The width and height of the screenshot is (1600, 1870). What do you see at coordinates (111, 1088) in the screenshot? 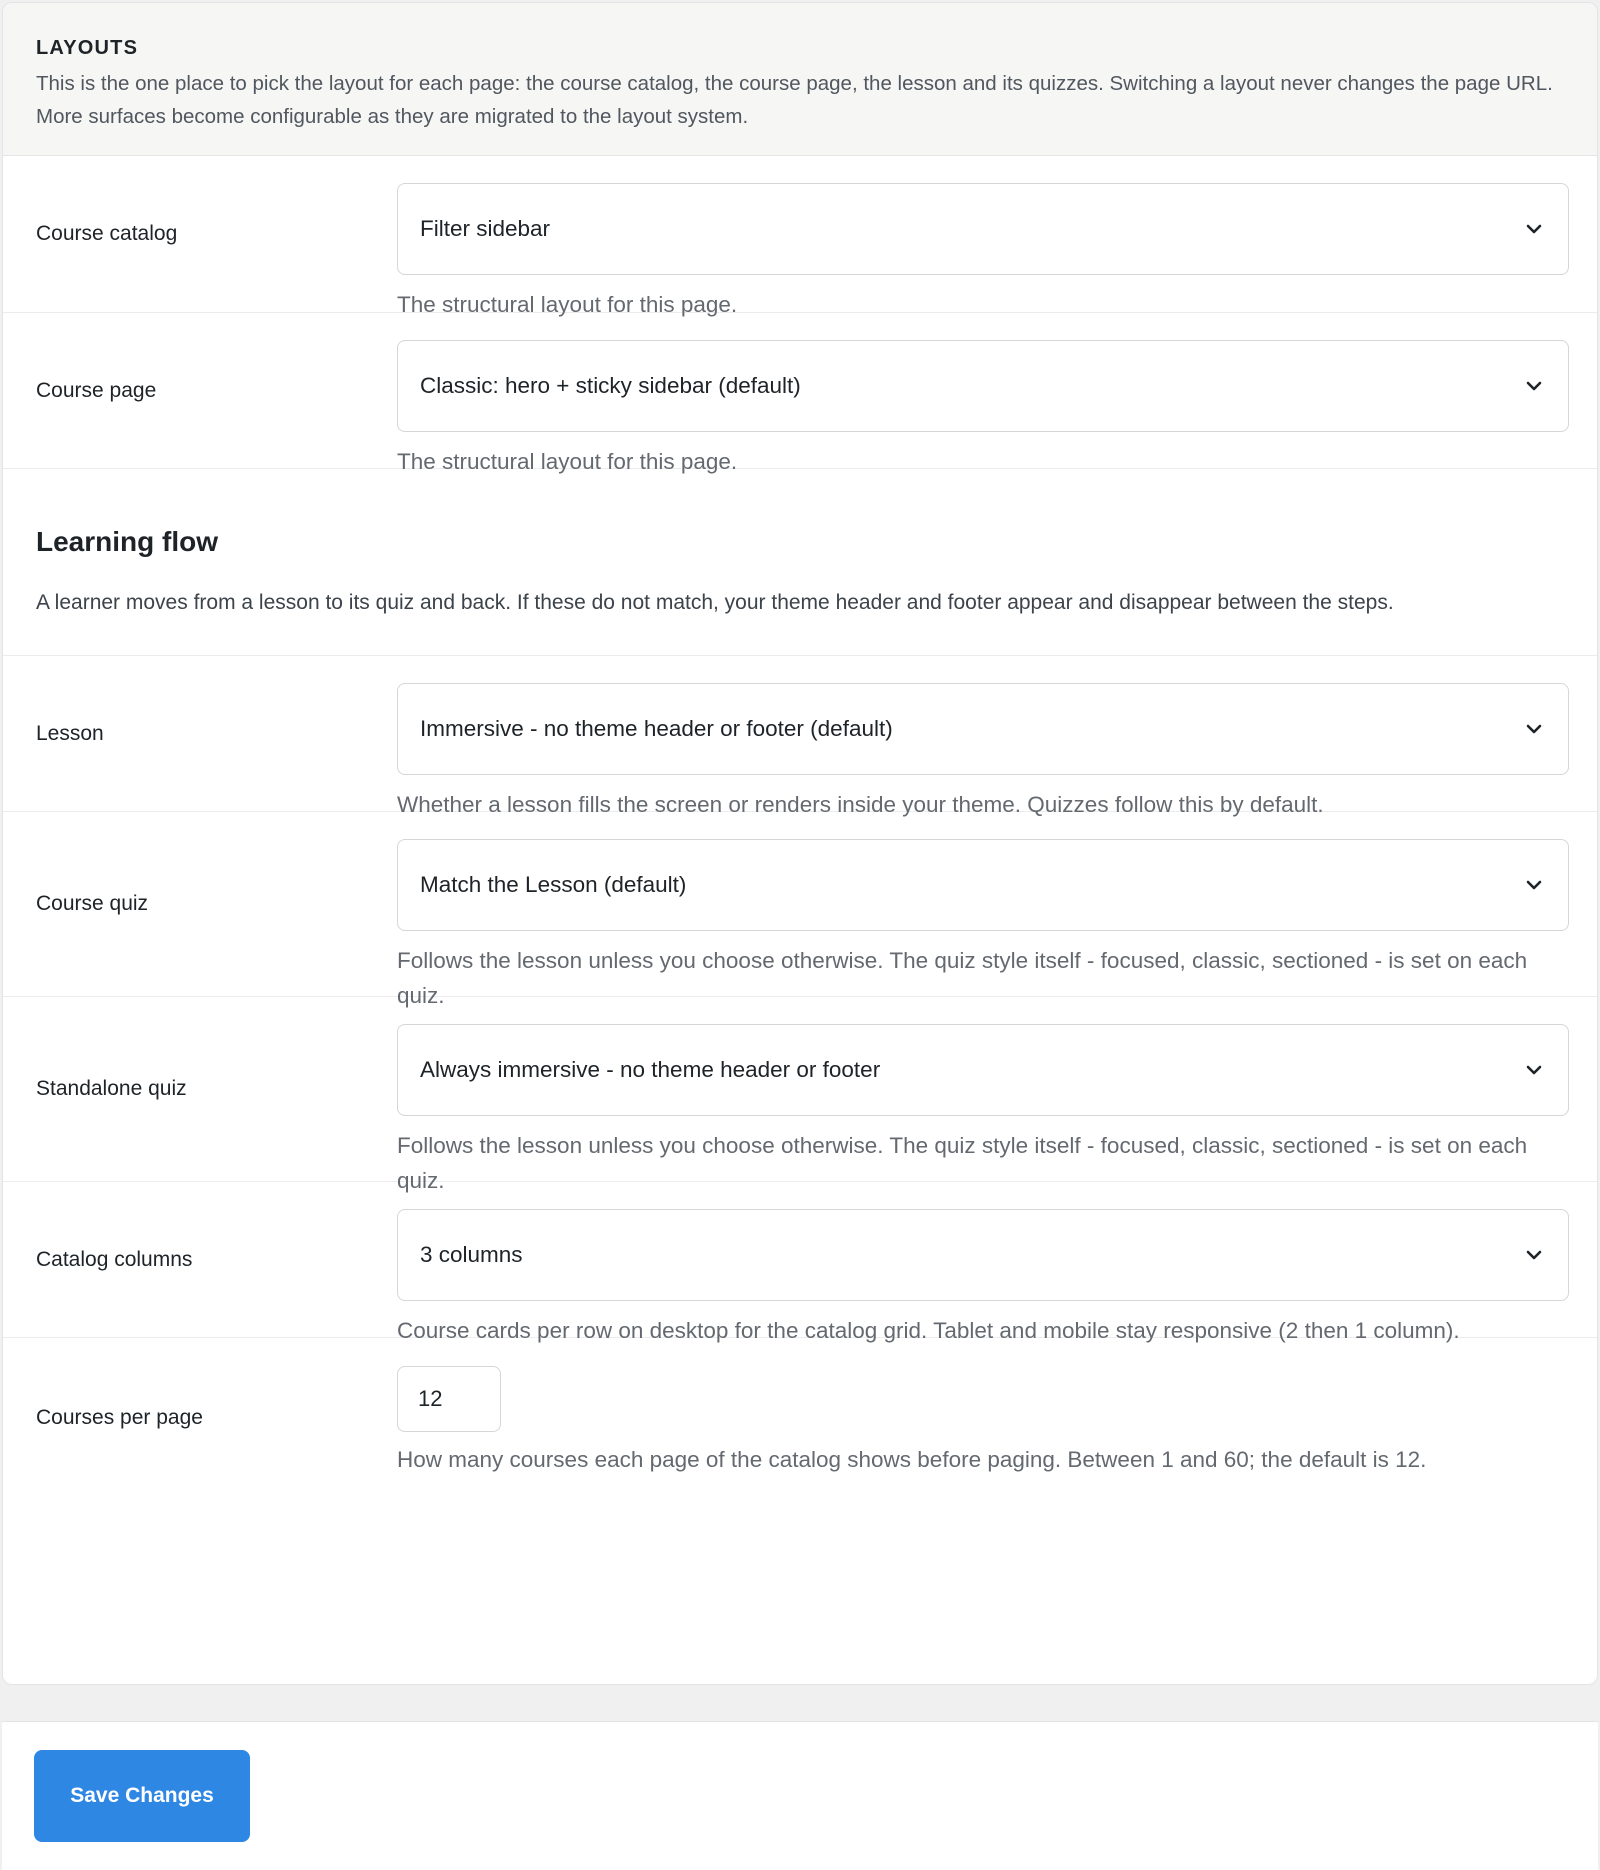
I see `standalone-quiz-label: Standalone quiz` at bounding box center [111, 1088].